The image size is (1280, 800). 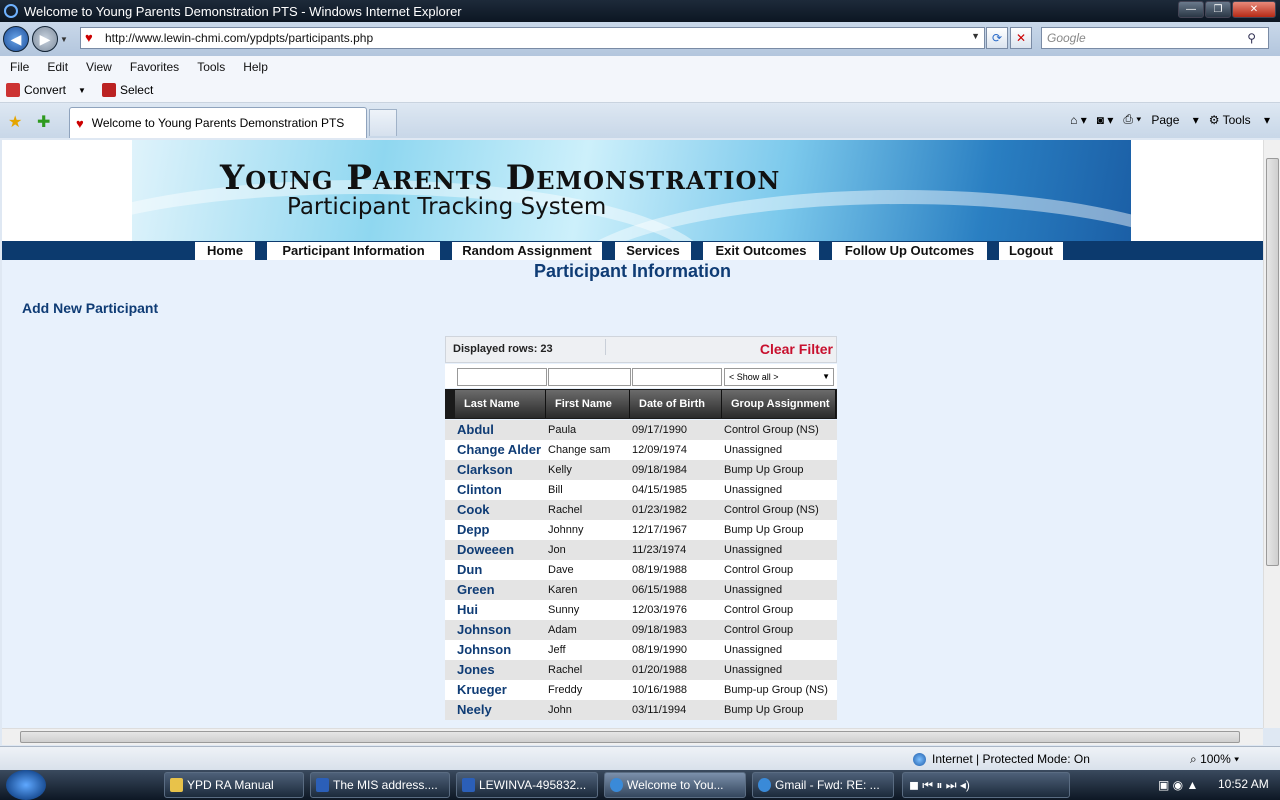 What do you see at coordinates (1155, 38) in the screenshot?
I see `search-input: Google ⚲` at bounding box center [1155, 38].